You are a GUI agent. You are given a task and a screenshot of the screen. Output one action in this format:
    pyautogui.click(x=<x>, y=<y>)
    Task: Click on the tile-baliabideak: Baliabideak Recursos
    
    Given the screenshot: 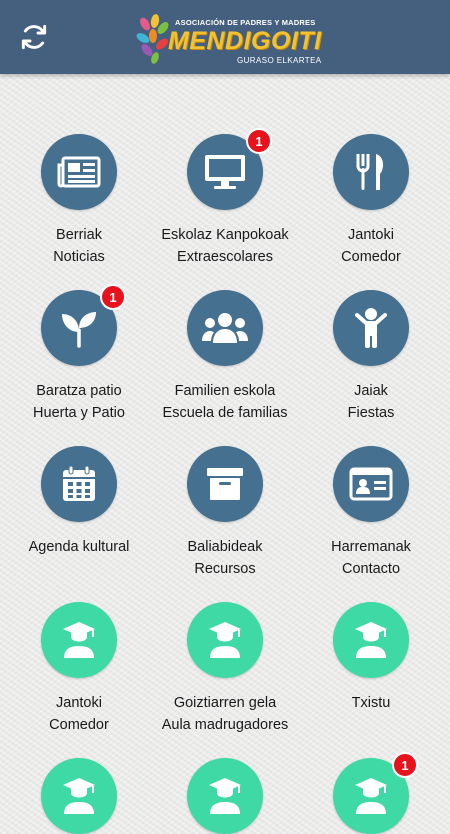 What is the action you would take?
    pyautogui.click(x=225, y=513)
    